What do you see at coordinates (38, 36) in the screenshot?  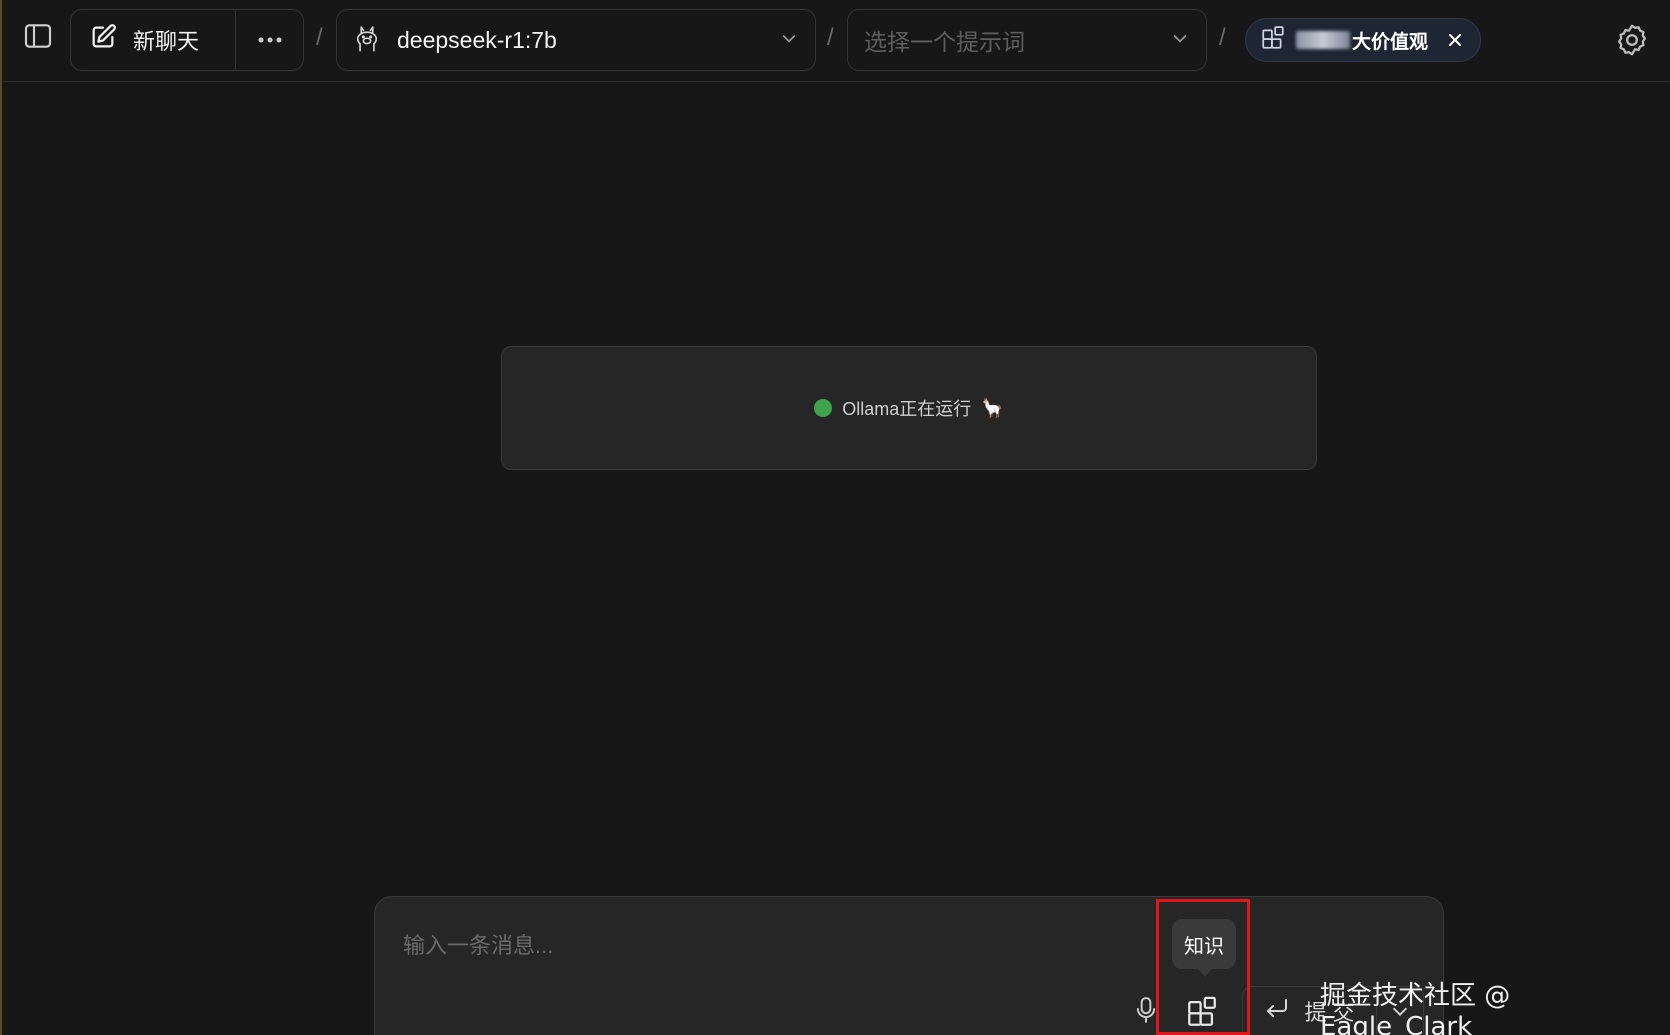 I see `sidebar-toggle-icon` at bounding box center [38, 36].